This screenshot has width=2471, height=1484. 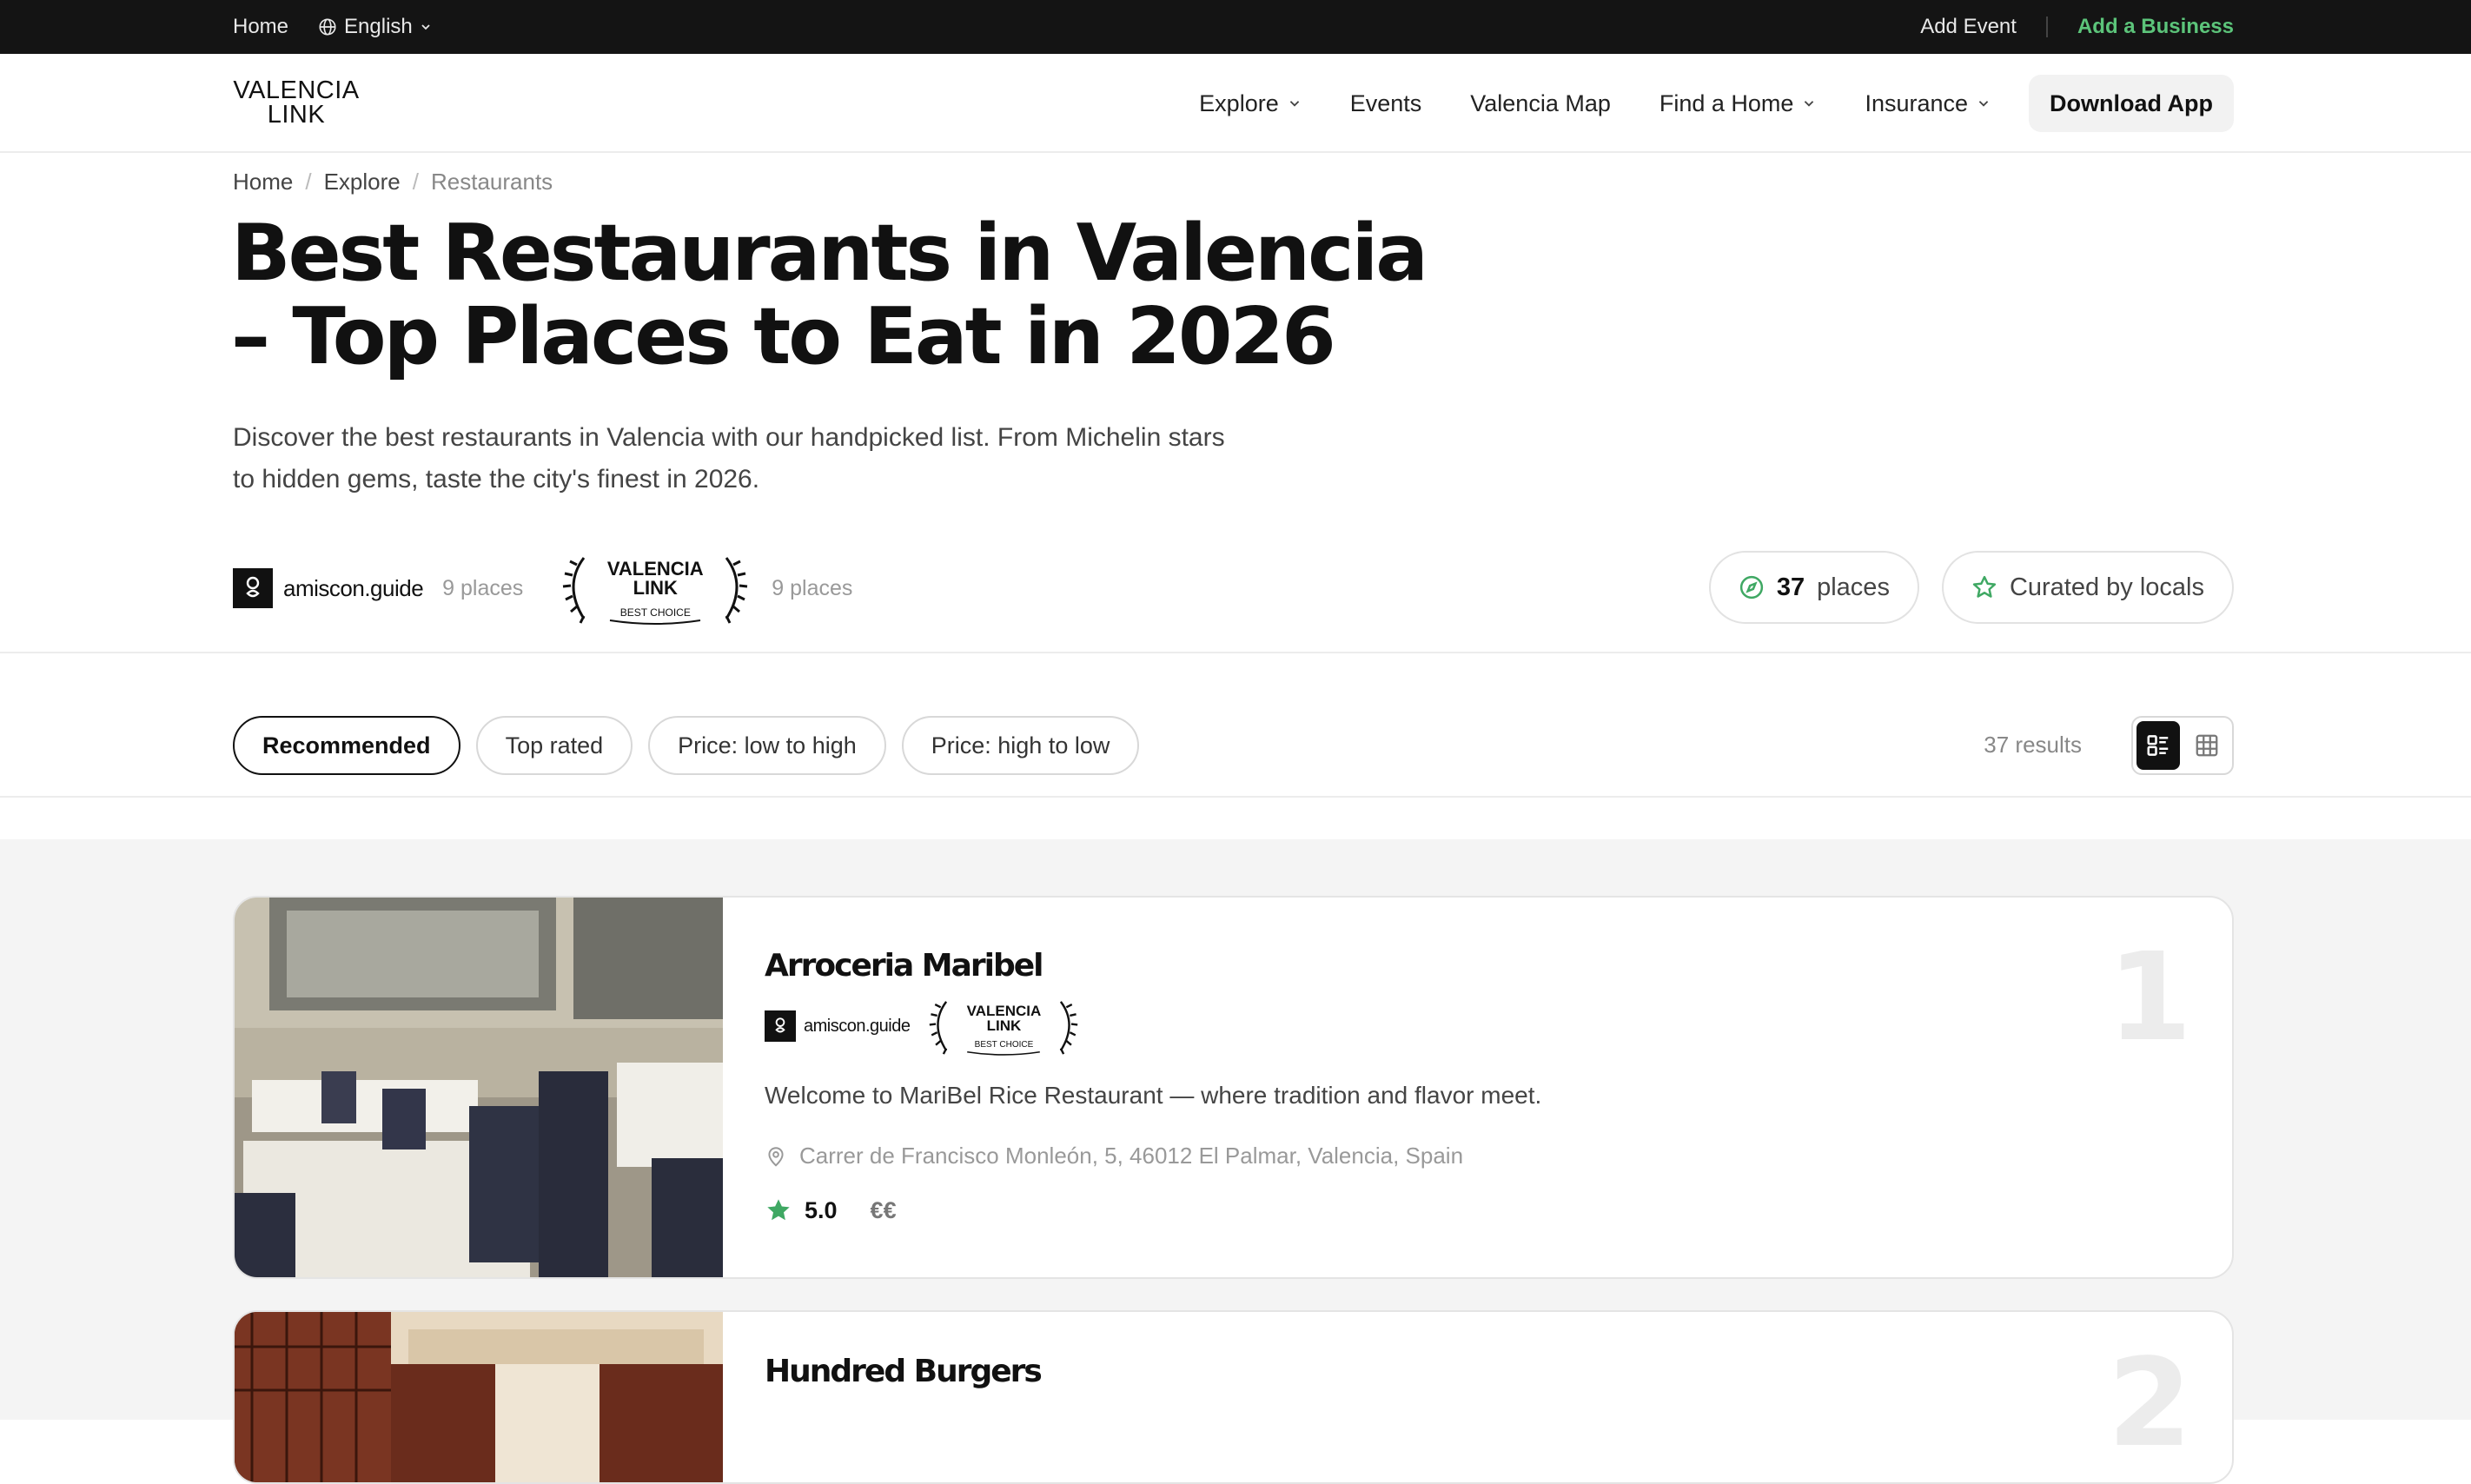 I want to click on topbar-divider, so click(x=2047, y=27).